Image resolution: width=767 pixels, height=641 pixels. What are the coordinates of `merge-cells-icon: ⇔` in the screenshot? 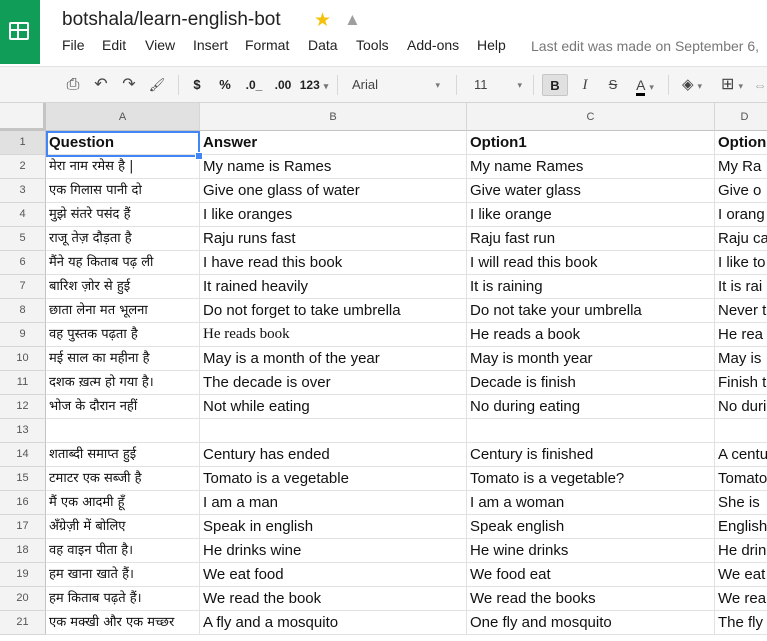 It's located at (759, 85).